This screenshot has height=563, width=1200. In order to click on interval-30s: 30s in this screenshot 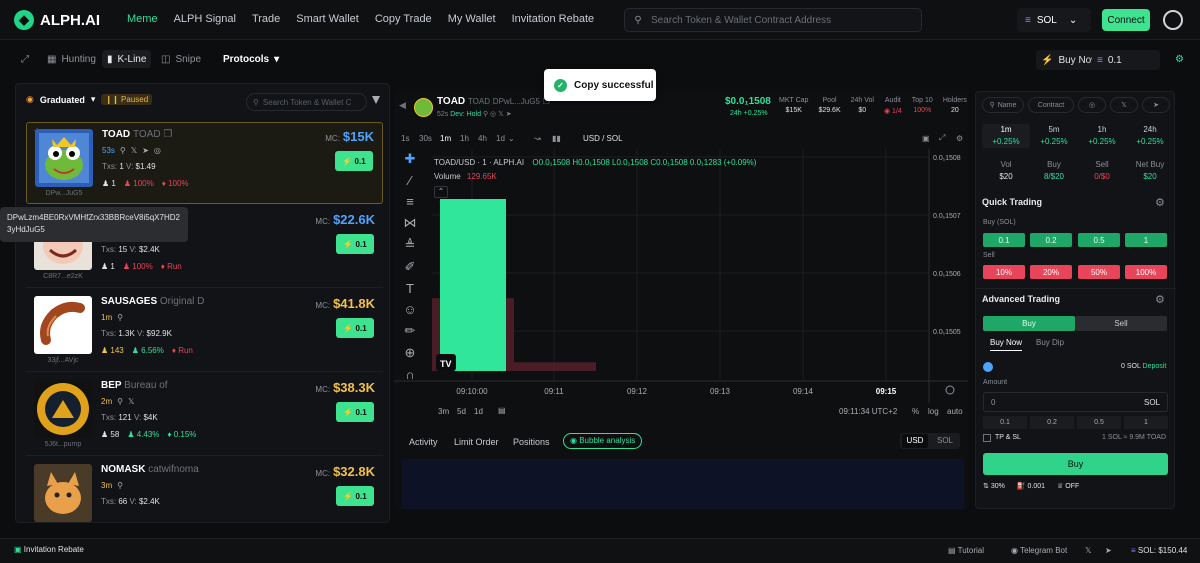, I will do `click(425, 138)`.